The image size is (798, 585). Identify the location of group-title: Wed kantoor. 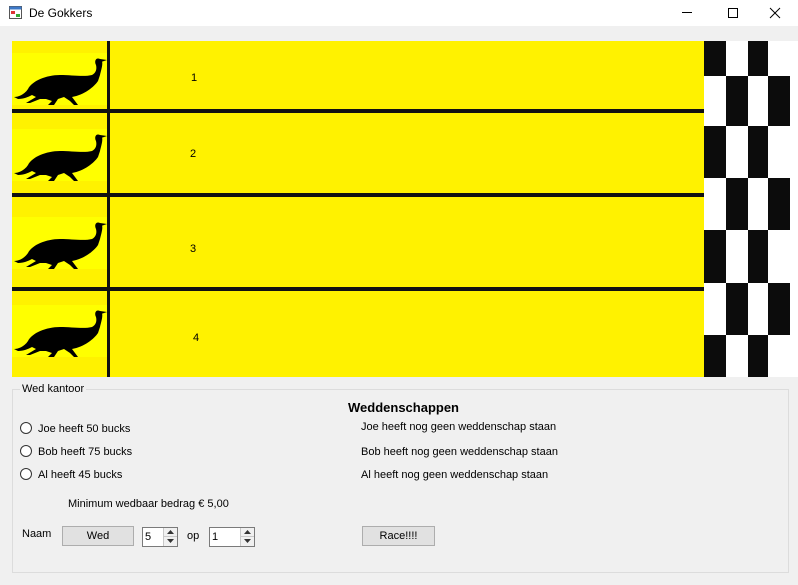
(53, 389).